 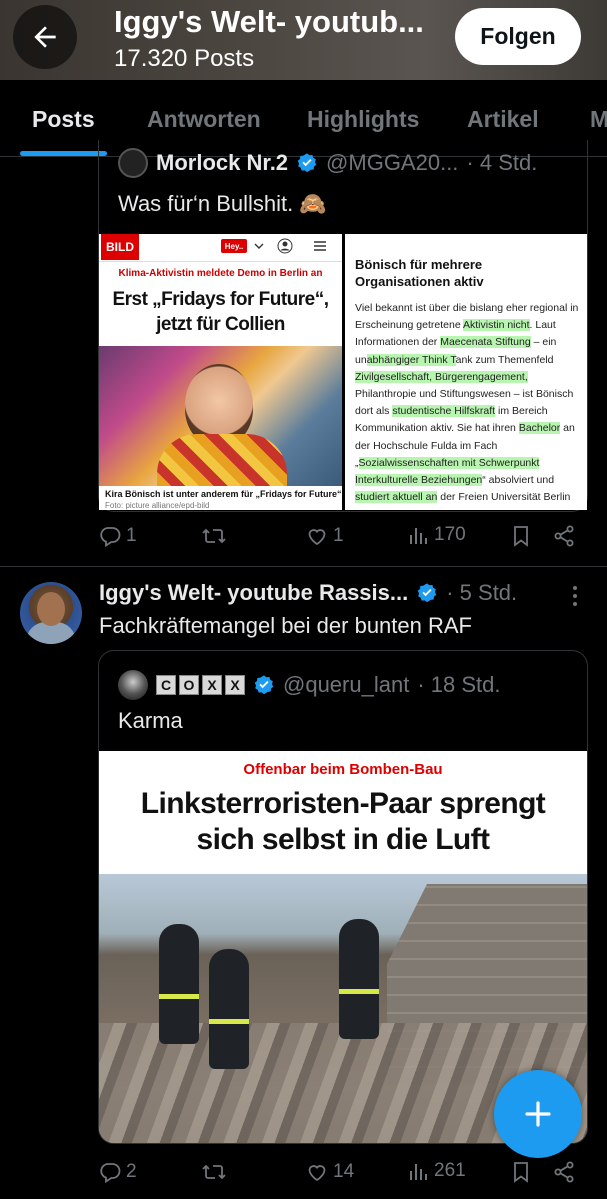 What do you see at coordinates (396, 497) in the screenshot?
I see `highlighted-text: studiert aktuell an` at bounding box center [396, 497].